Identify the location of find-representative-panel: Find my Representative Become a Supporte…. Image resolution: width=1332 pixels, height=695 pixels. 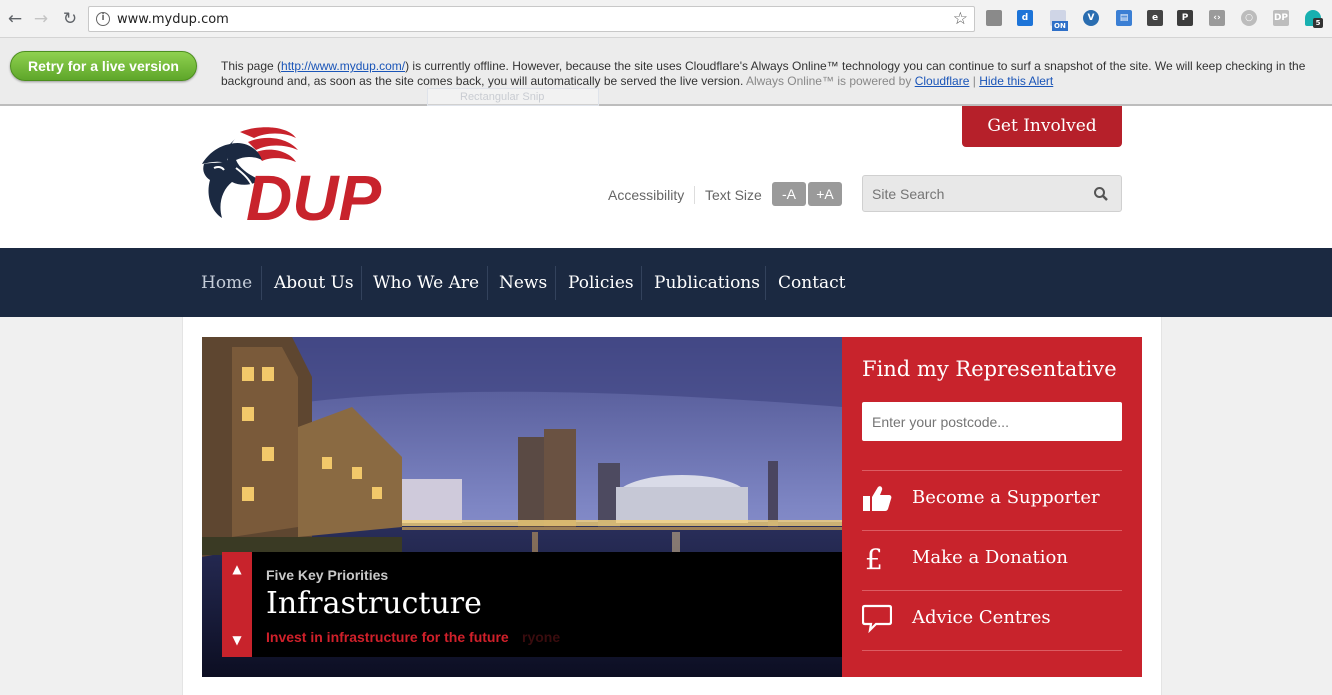
(992, 507).